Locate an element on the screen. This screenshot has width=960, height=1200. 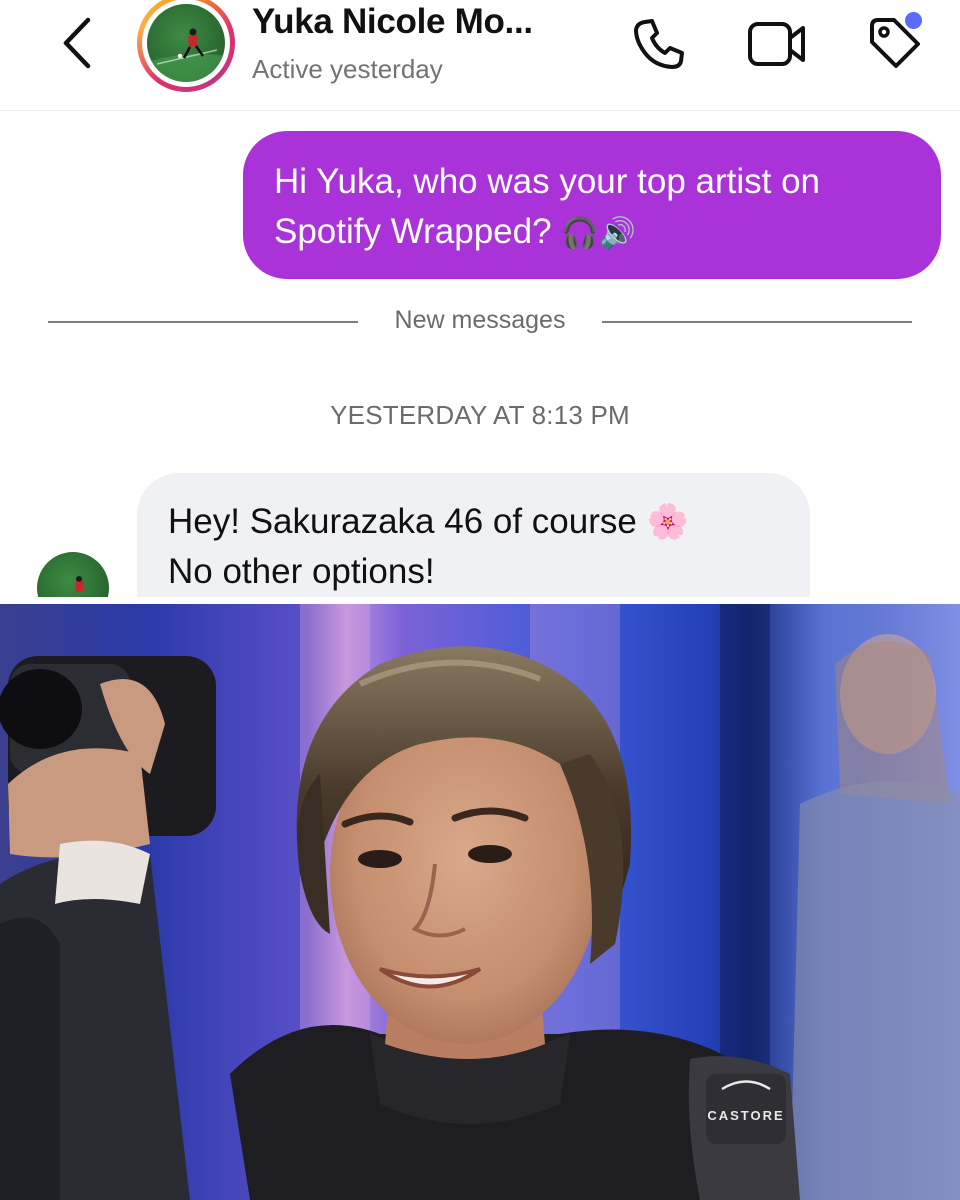
incoming-message-line-2: No other options! is located at coordinates (301, 571).